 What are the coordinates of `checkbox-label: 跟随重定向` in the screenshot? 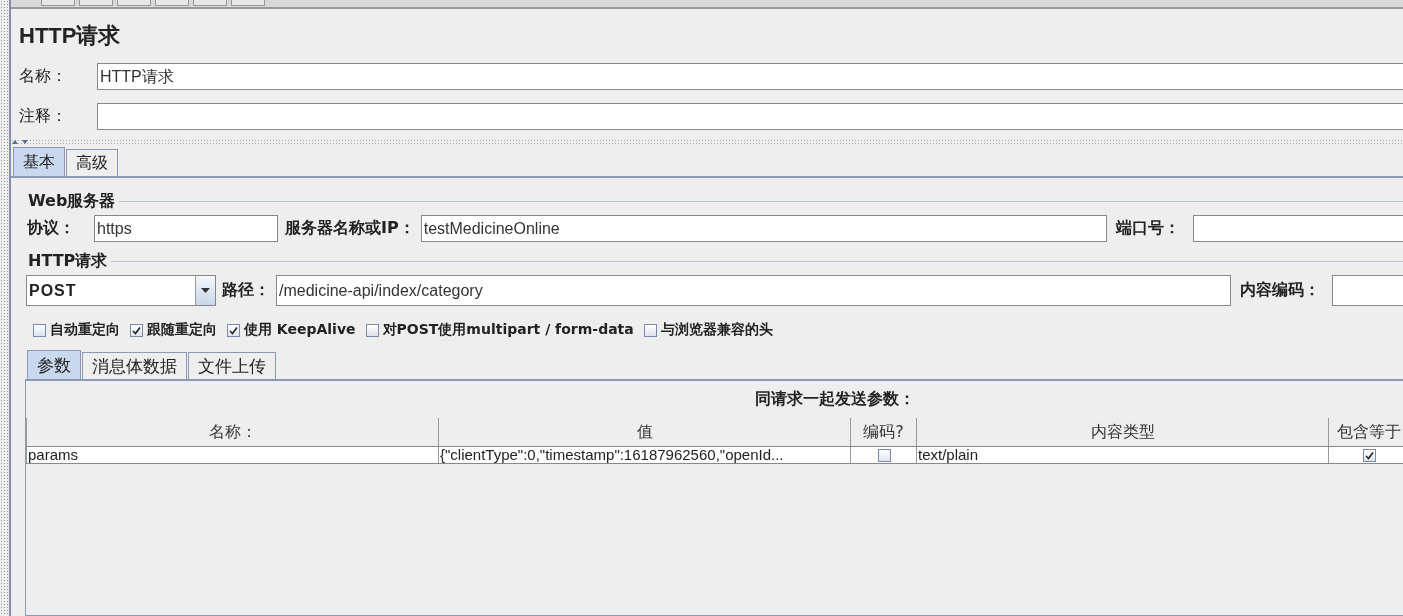 It's located at (182, 330).